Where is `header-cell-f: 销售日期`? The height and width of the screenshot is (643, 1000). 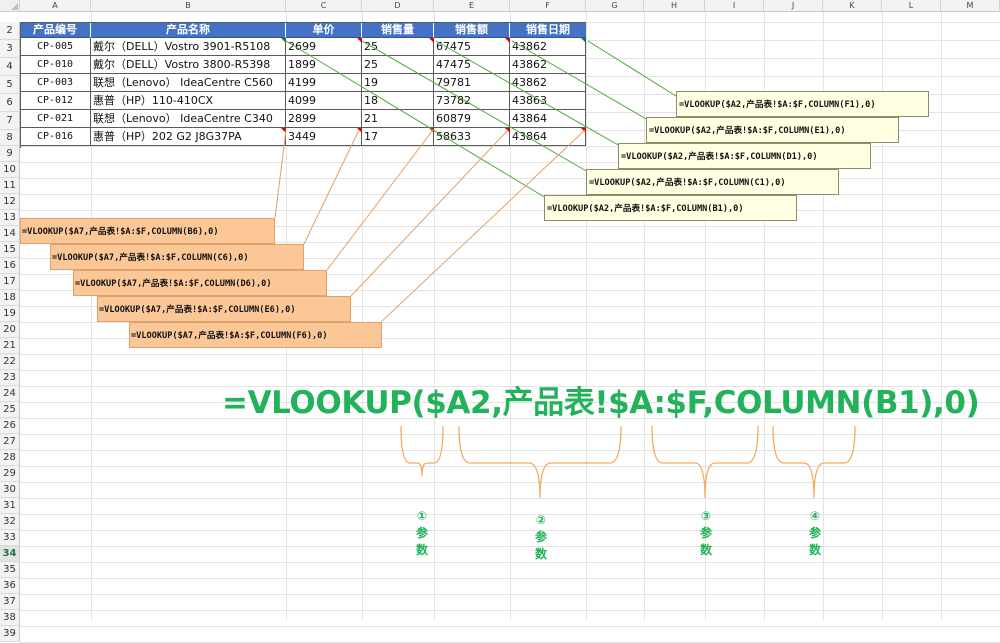 header-cell-f: 销售日期 is located at coordinates (548, 30).